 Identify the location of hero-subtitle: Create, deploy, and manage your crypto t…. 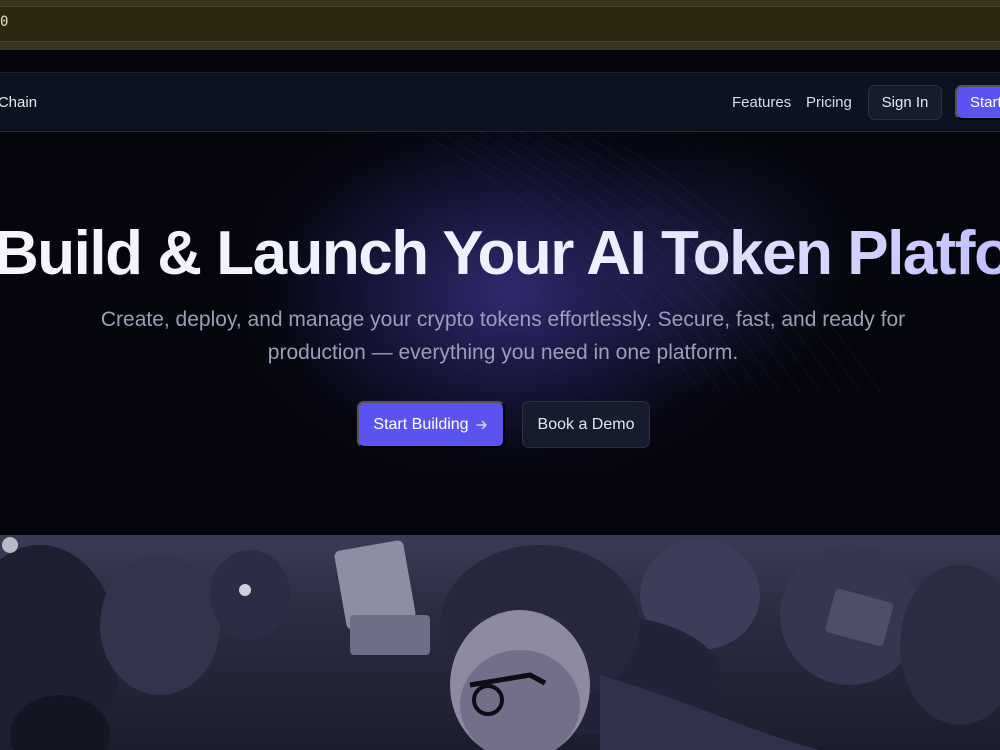
(503, 336).